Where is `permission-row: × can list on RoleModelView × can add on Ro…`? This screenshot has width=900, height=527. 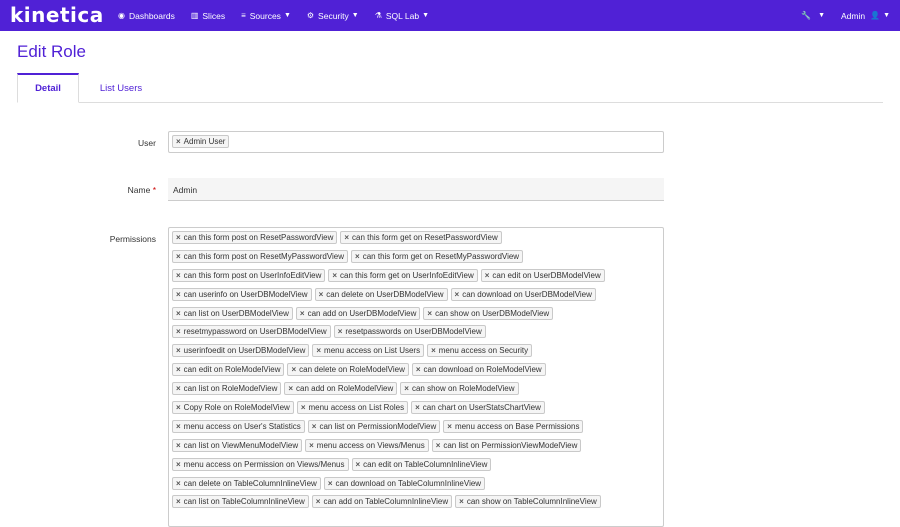
permission-row: × can list on RoleModelView × can add on Ro… is located at coordinates (417, 391).